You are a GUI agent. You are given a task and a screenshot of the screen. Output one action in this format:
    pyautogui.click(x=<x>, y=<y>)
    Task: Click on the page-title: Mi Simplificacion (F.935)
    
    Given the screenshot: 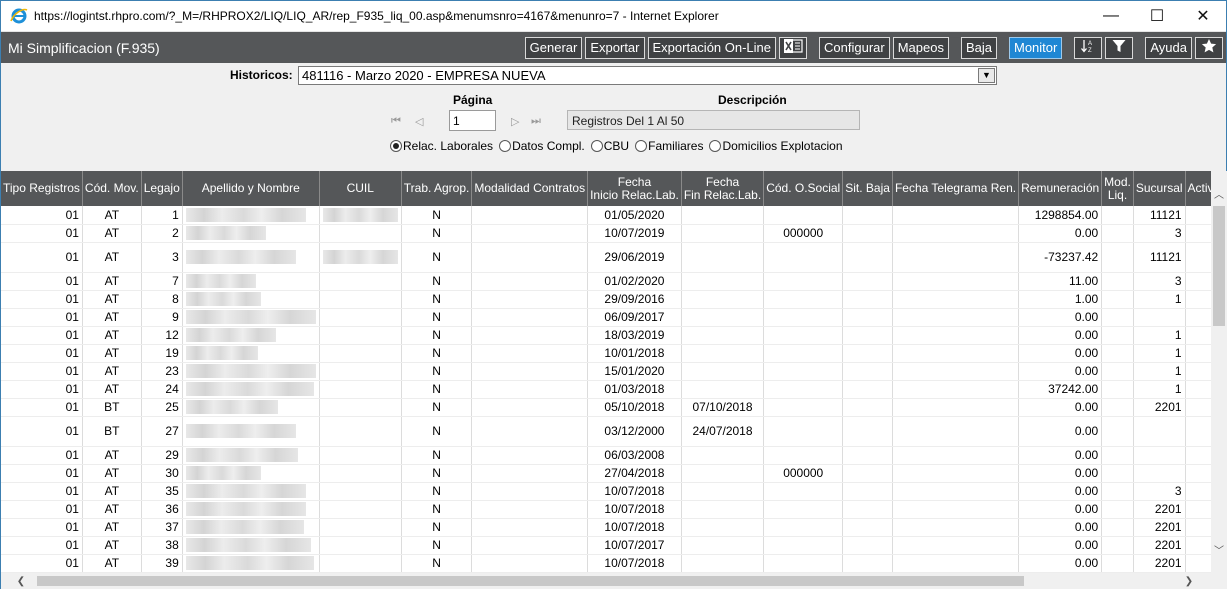 What is the action you would take?
    pyautogui.click(x=84, y=47)
    